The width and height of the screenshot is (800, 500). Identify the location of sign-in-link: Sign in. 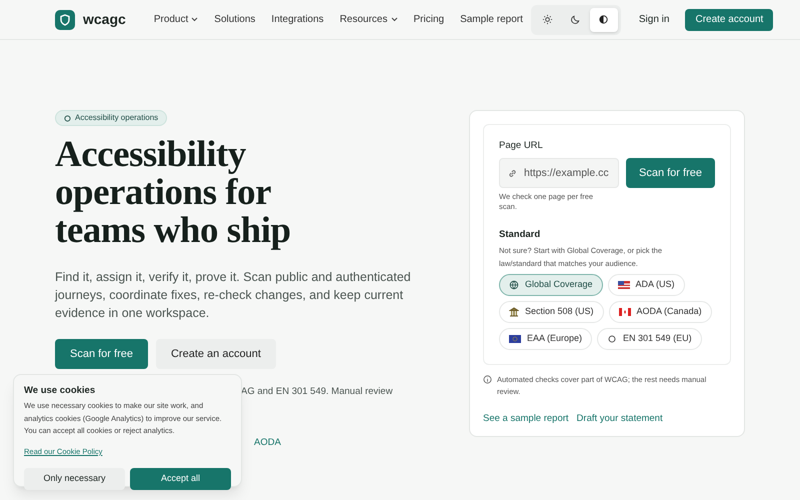
(654, 19).